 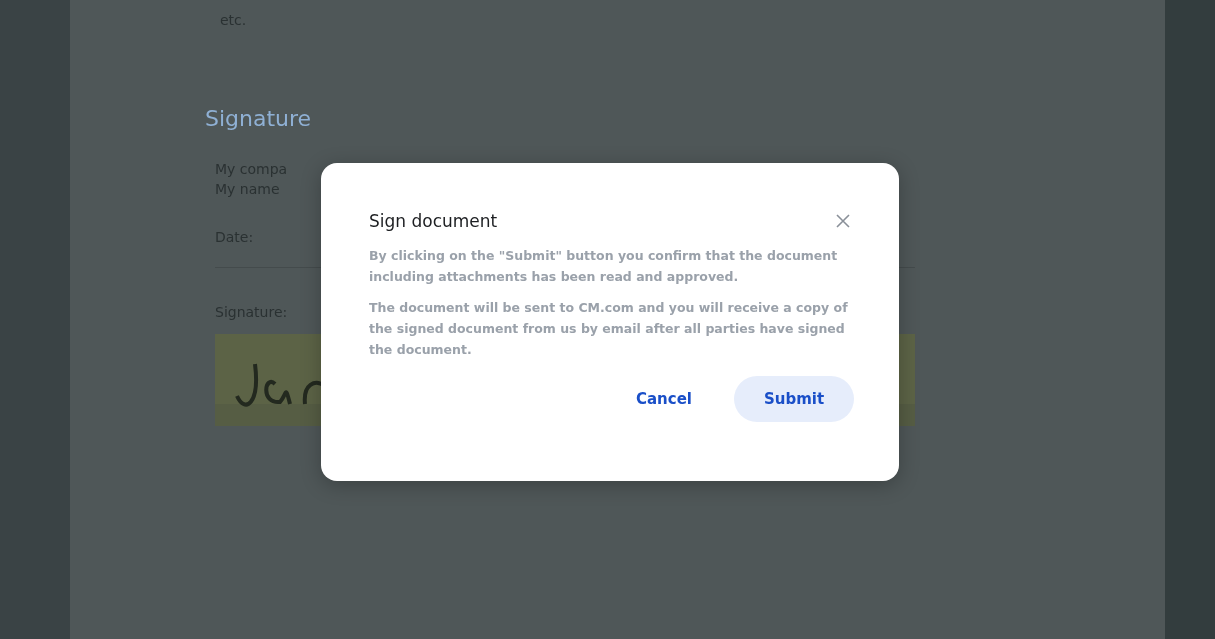 What do you see at coordinates (664, 399) in the screenshot?
I see `cancel-button: Cancel` at bounding box center [664, 399].